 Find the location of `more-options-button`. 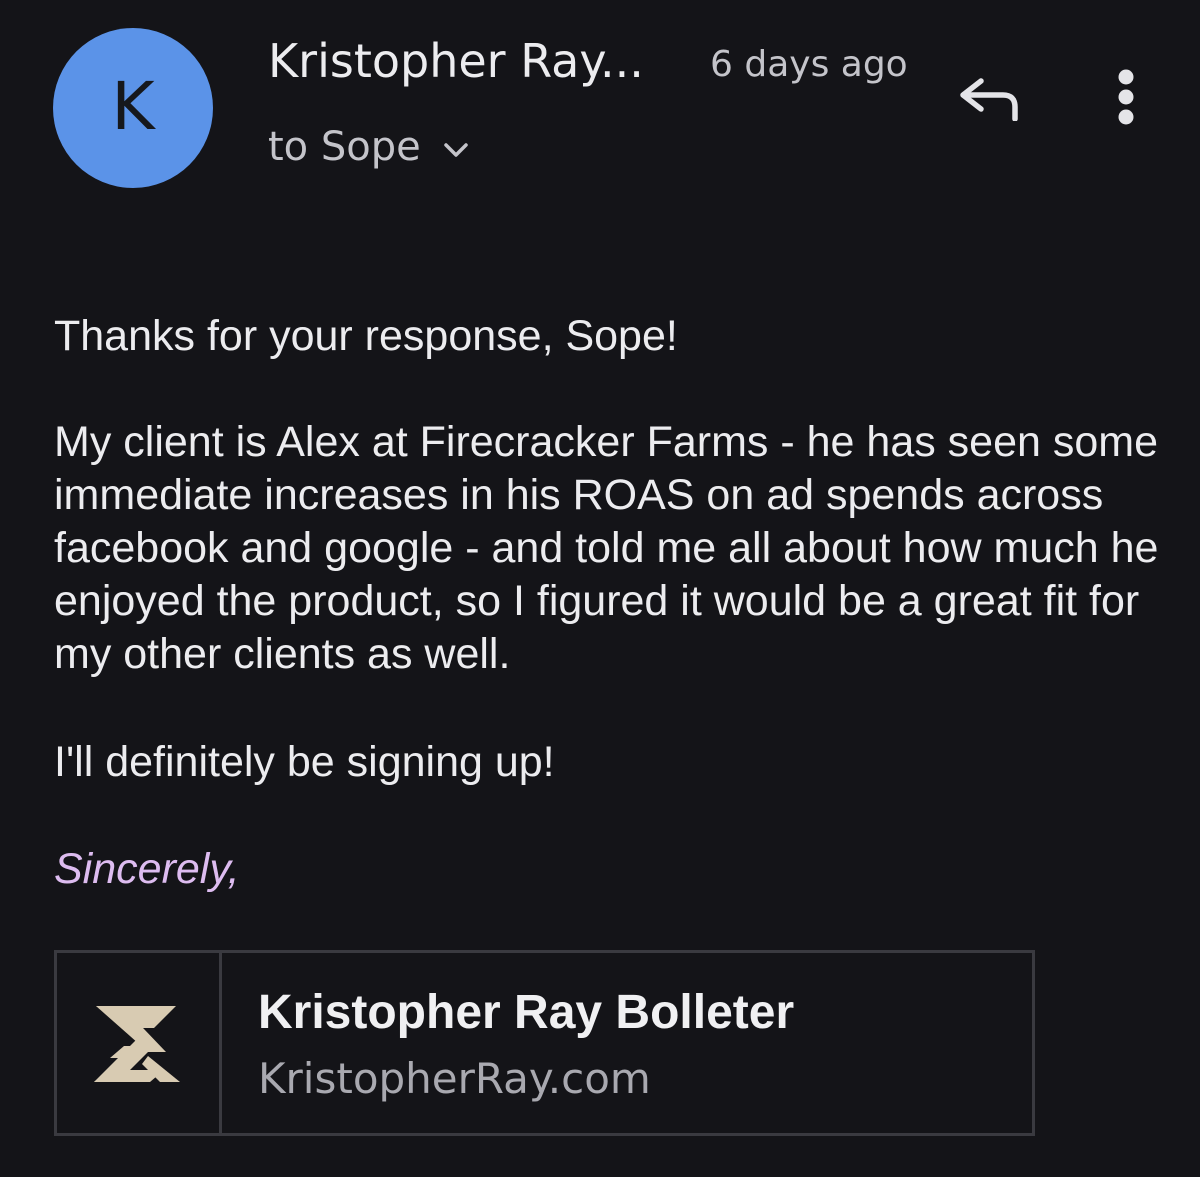

more-options-button is located at coordinates (1126, 97).